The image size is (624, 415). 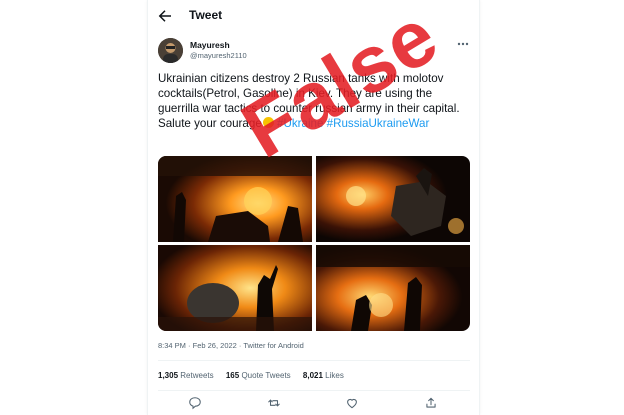 I want to click on quotes-label: Quote Tweets, so click(x=266, y=375).